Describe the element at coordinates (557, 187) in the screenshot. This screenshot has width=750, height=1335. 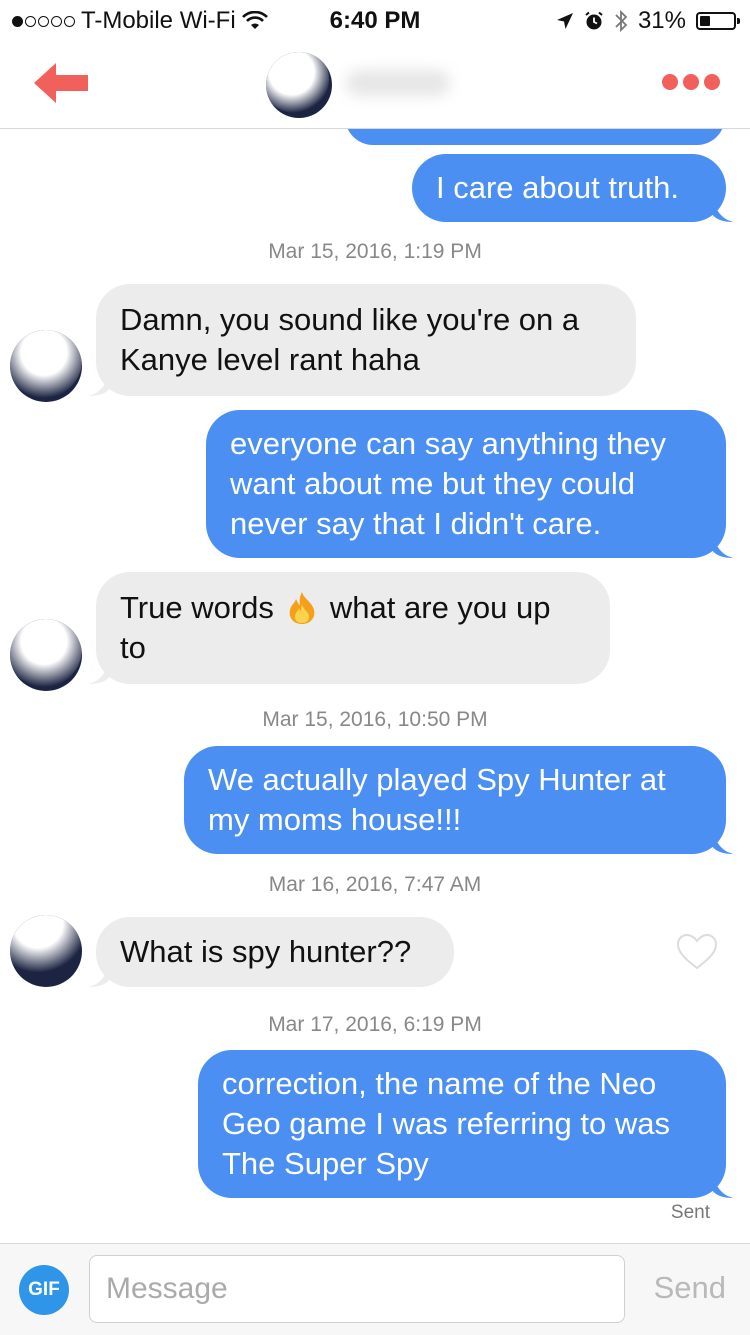
I see `message-text: I care about truth.` at that location.